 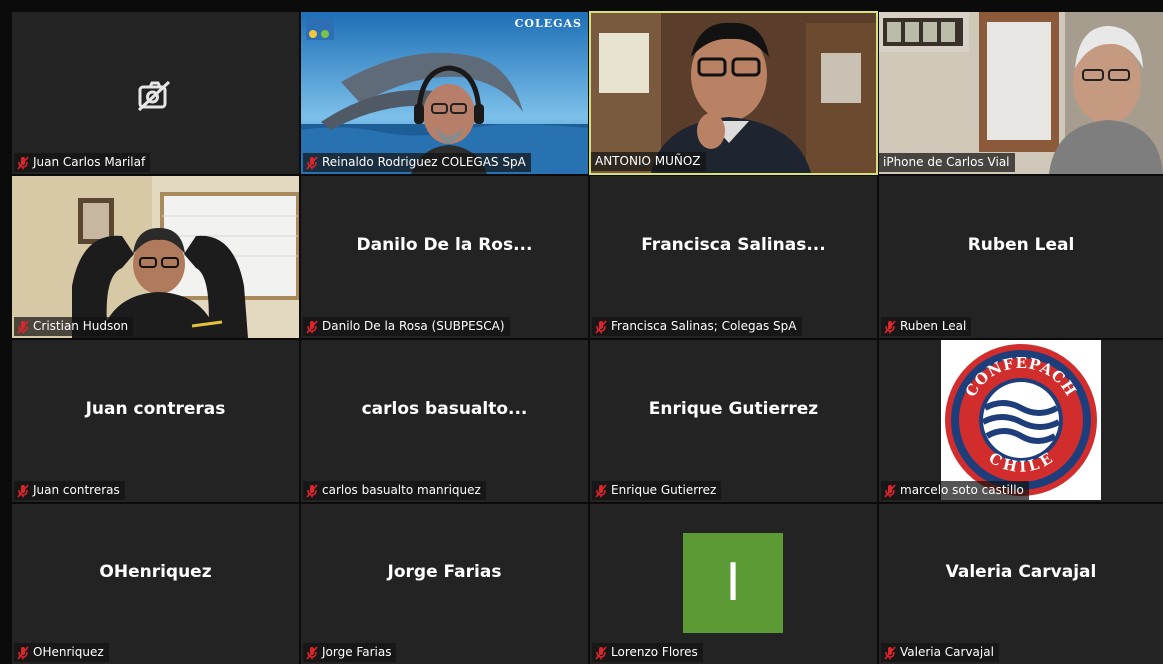 What do you see at coordinates (647, 652) in the screenshot?
I see `participant-name-label: Lorenzo Flores` at bounding box center [647, 652].